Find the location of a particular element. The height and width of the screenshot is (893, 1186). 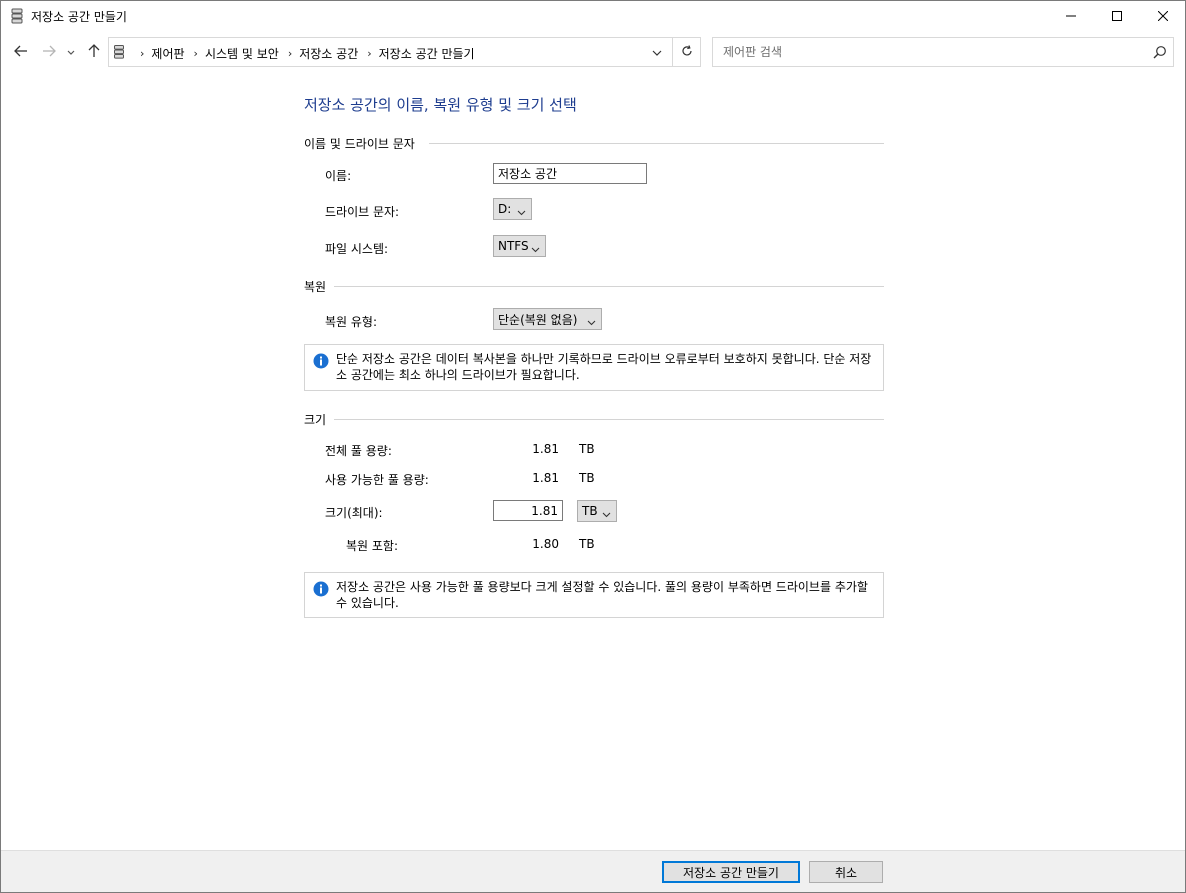

back-button is located at coordinates (21, 52).